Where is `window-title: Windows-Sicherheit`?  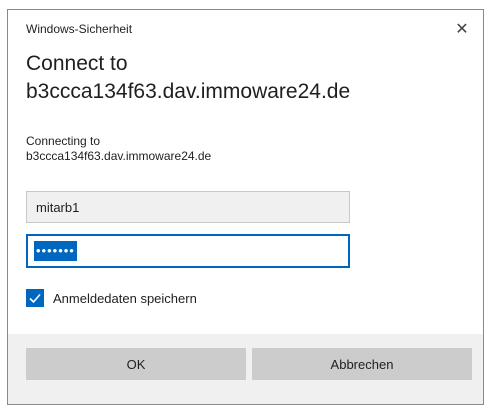
window-title: Windows-Sicherheit is located at coordinates (79, 29).